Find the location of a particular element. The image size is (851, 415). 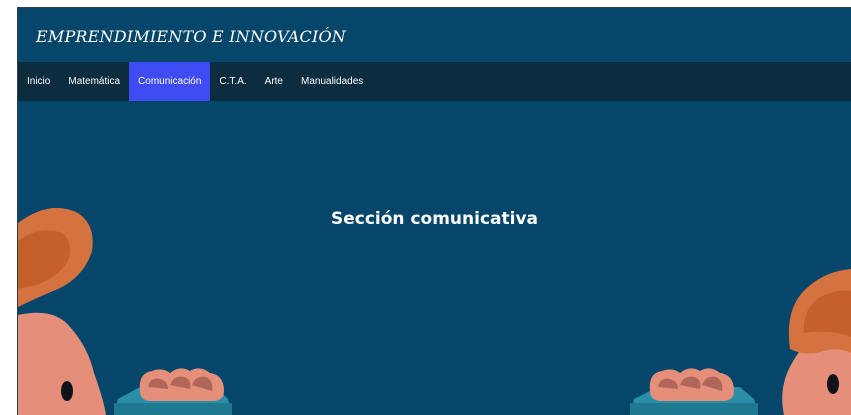

right-character-illustration is located at coordinates (816, 342).